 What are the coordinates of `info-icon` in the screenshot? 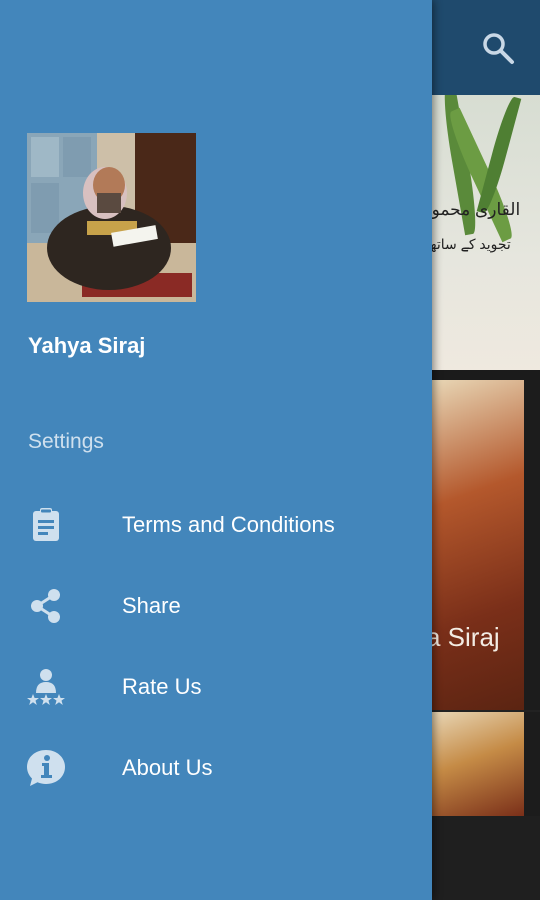 It's located at (46, 768).